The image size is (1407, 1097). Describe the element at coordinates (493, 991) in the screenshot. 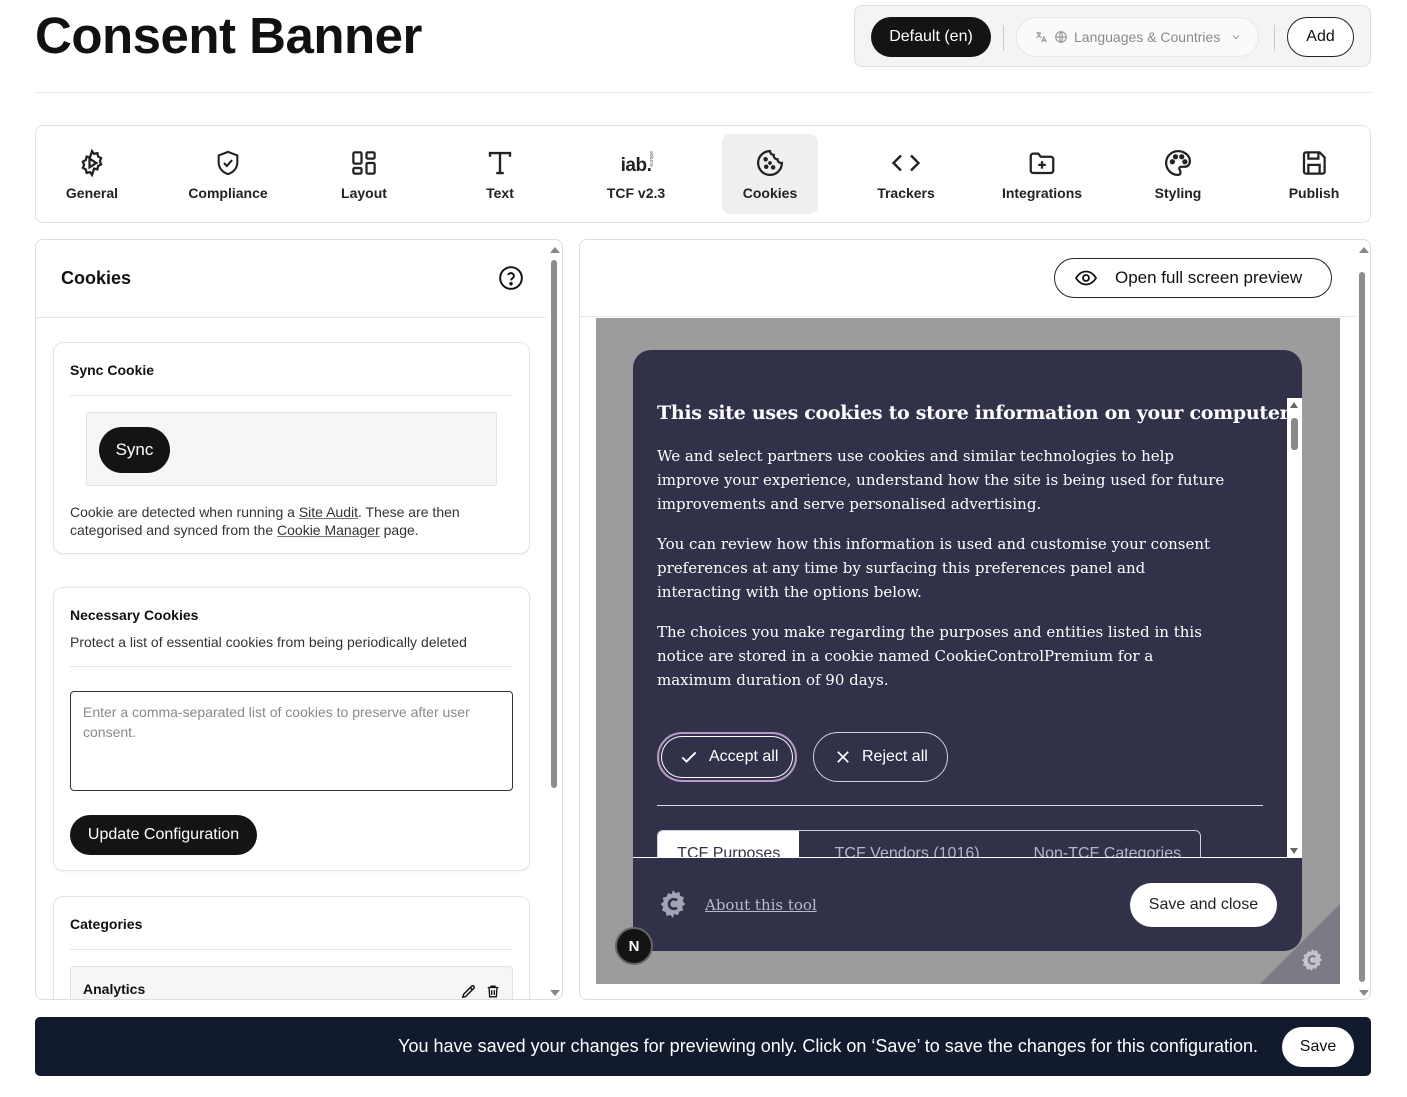

I see `trash-icon` at that location.